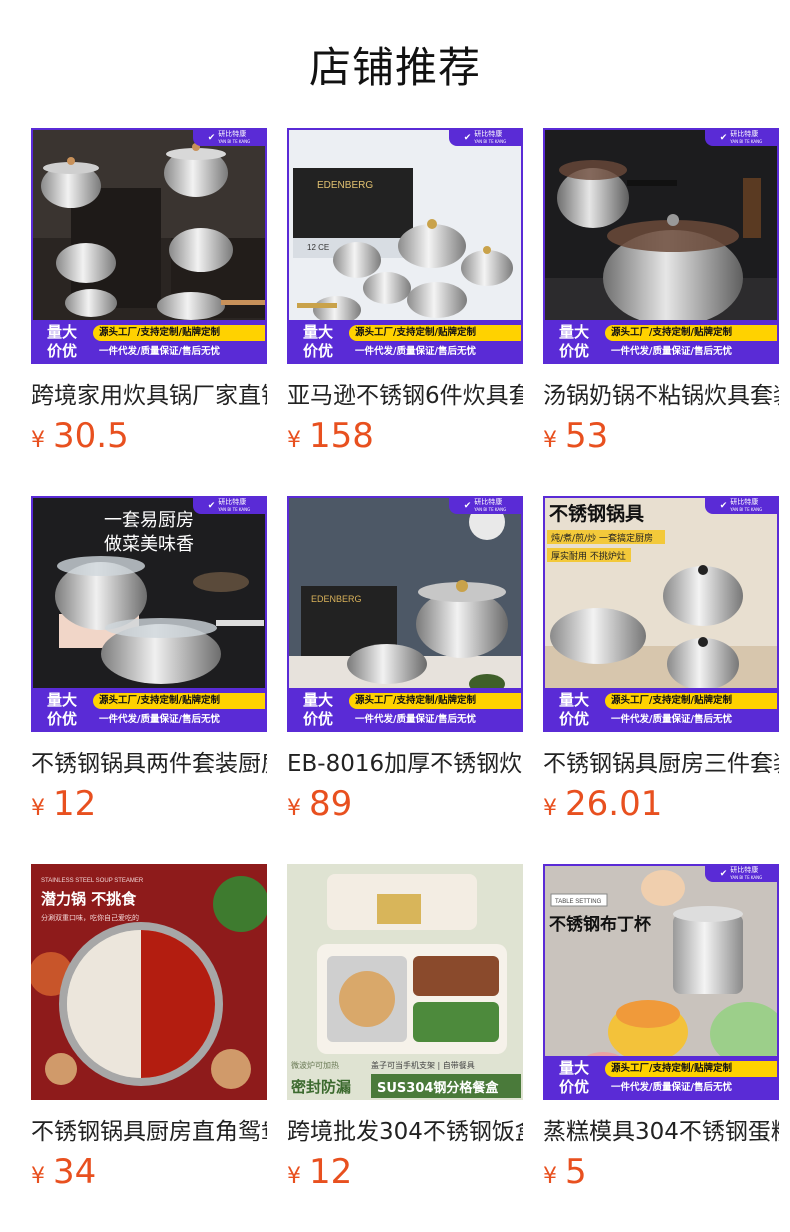 This screenshot has width=790, height=1232. I want to click on product-price: ¥158, so click(330, 436).